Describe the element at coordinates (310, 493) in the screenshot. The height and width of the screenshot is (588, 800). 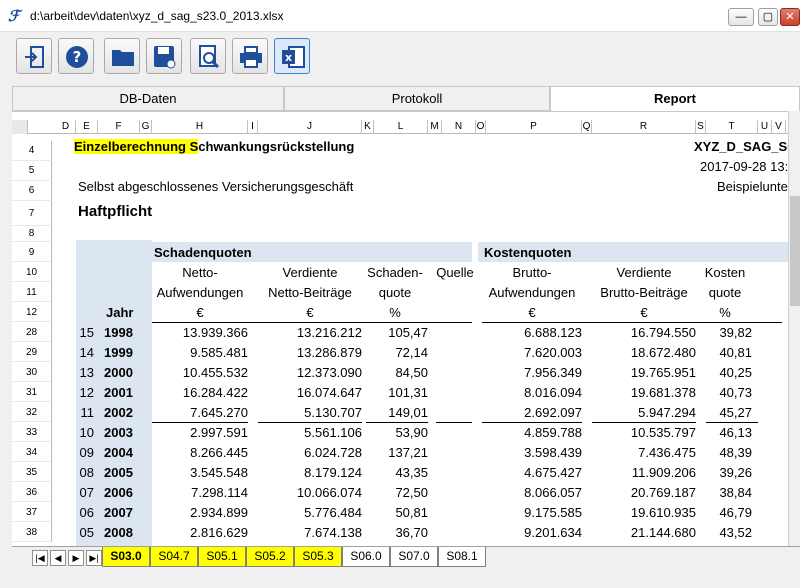
I see `cell-netto-beitraege: 10.066.074` at that location.